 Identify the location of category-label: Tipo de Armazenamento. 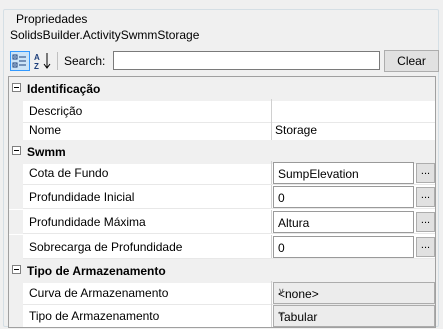
(96, 271).